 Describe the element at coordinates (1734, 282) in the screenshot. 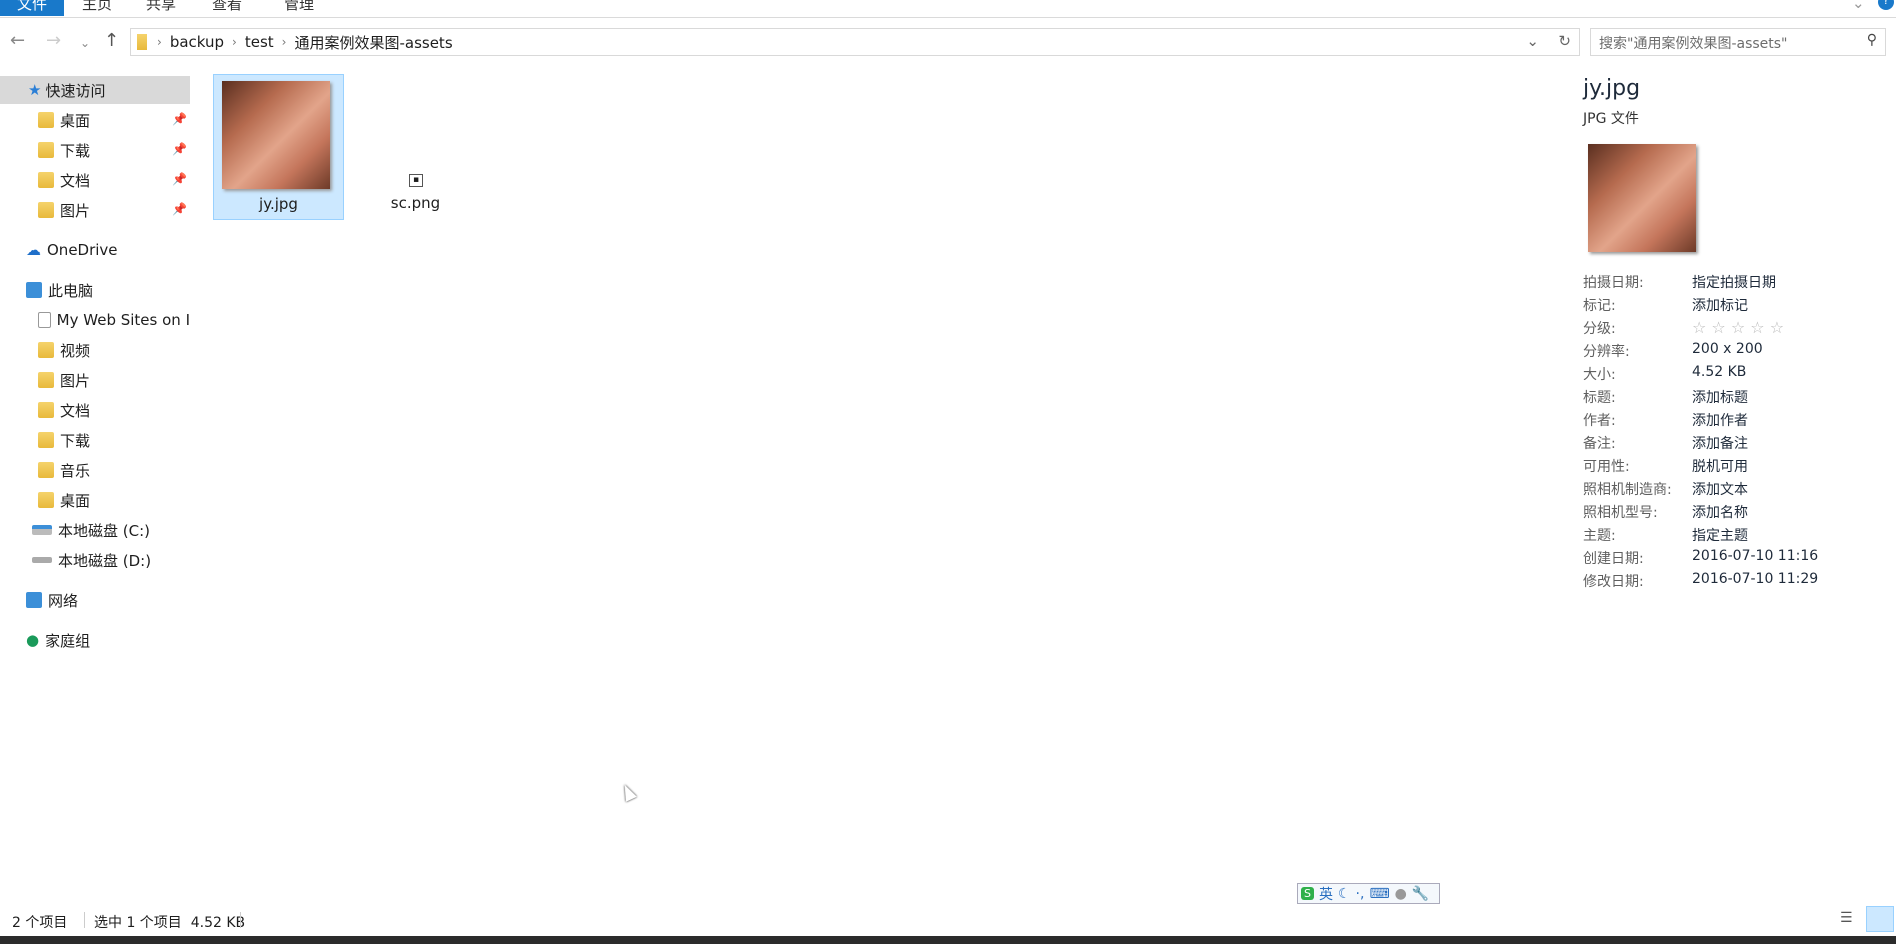

I see `property-value: 指定拍摄日期` at that location.